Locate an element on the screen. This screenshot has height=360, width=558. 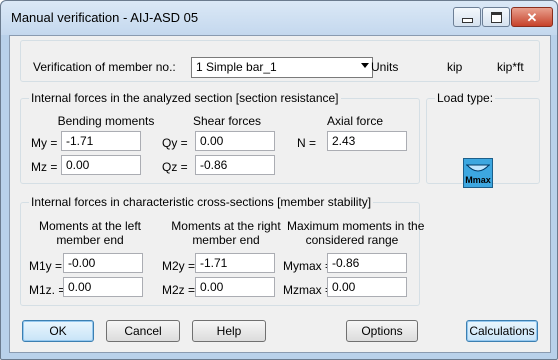
window-title: Manual verification - AIJ-ASD 05 is located at coordinates (105, 17).